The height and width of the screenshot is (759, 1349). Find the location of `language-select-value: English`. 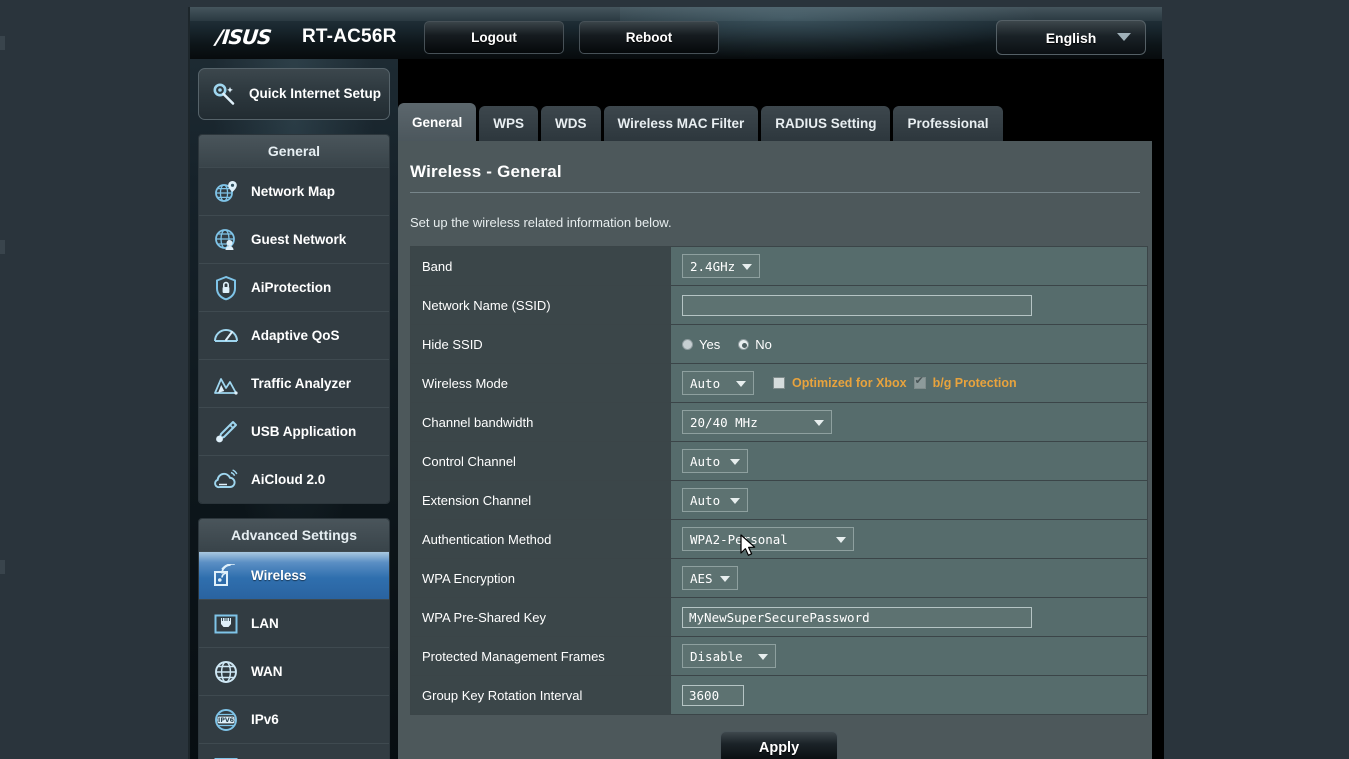

language-select-value: English is located at coordinates (1071, 37).